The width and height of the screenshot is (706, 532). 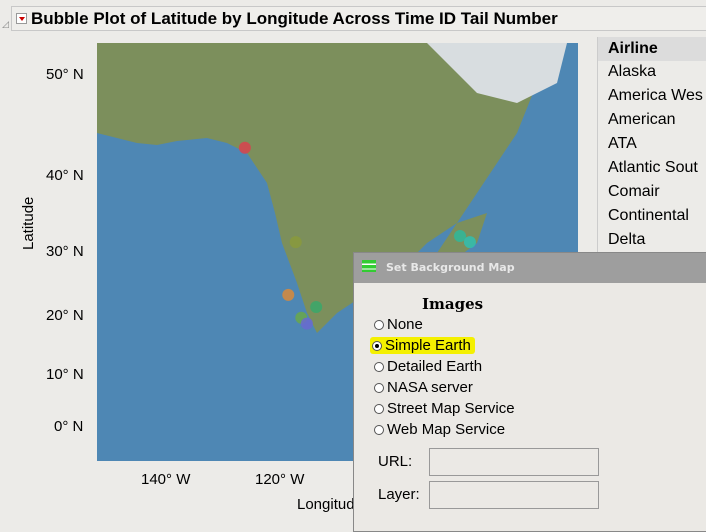 What do you see at coordinates (65, 175) in the screenshot?
I see `y-tick: 40° N` at bounding box center [65, 175].